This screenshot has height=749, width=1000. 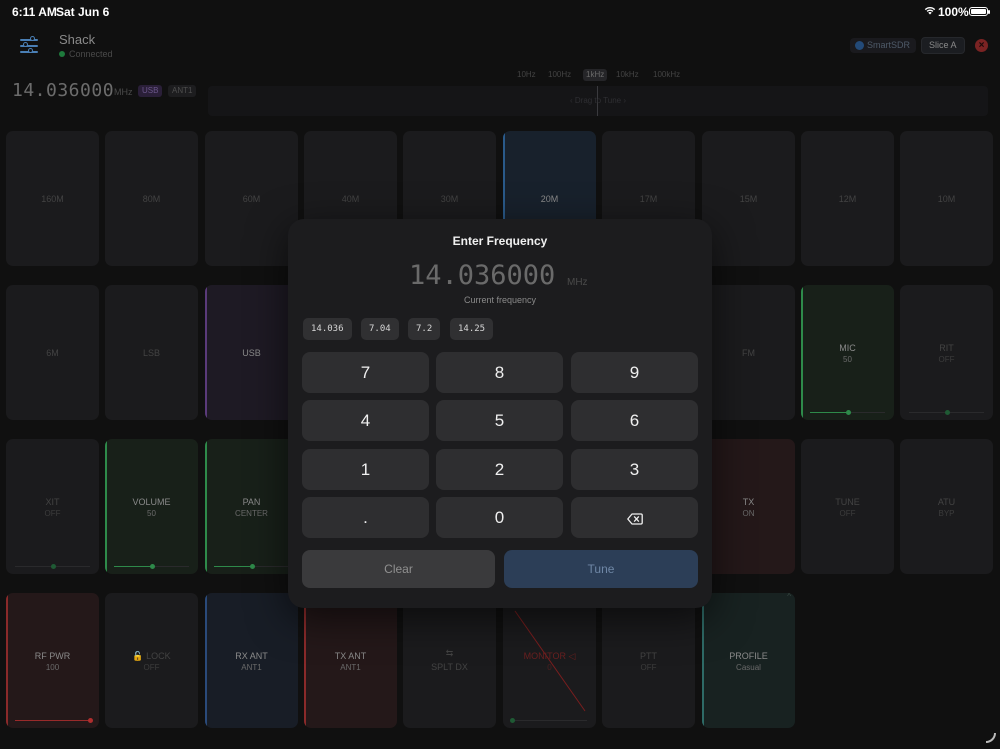 What do you see at coordinates (350, 199) in the screenshot?
I see `tile-label: 40M` at bounding box center [350, 199].